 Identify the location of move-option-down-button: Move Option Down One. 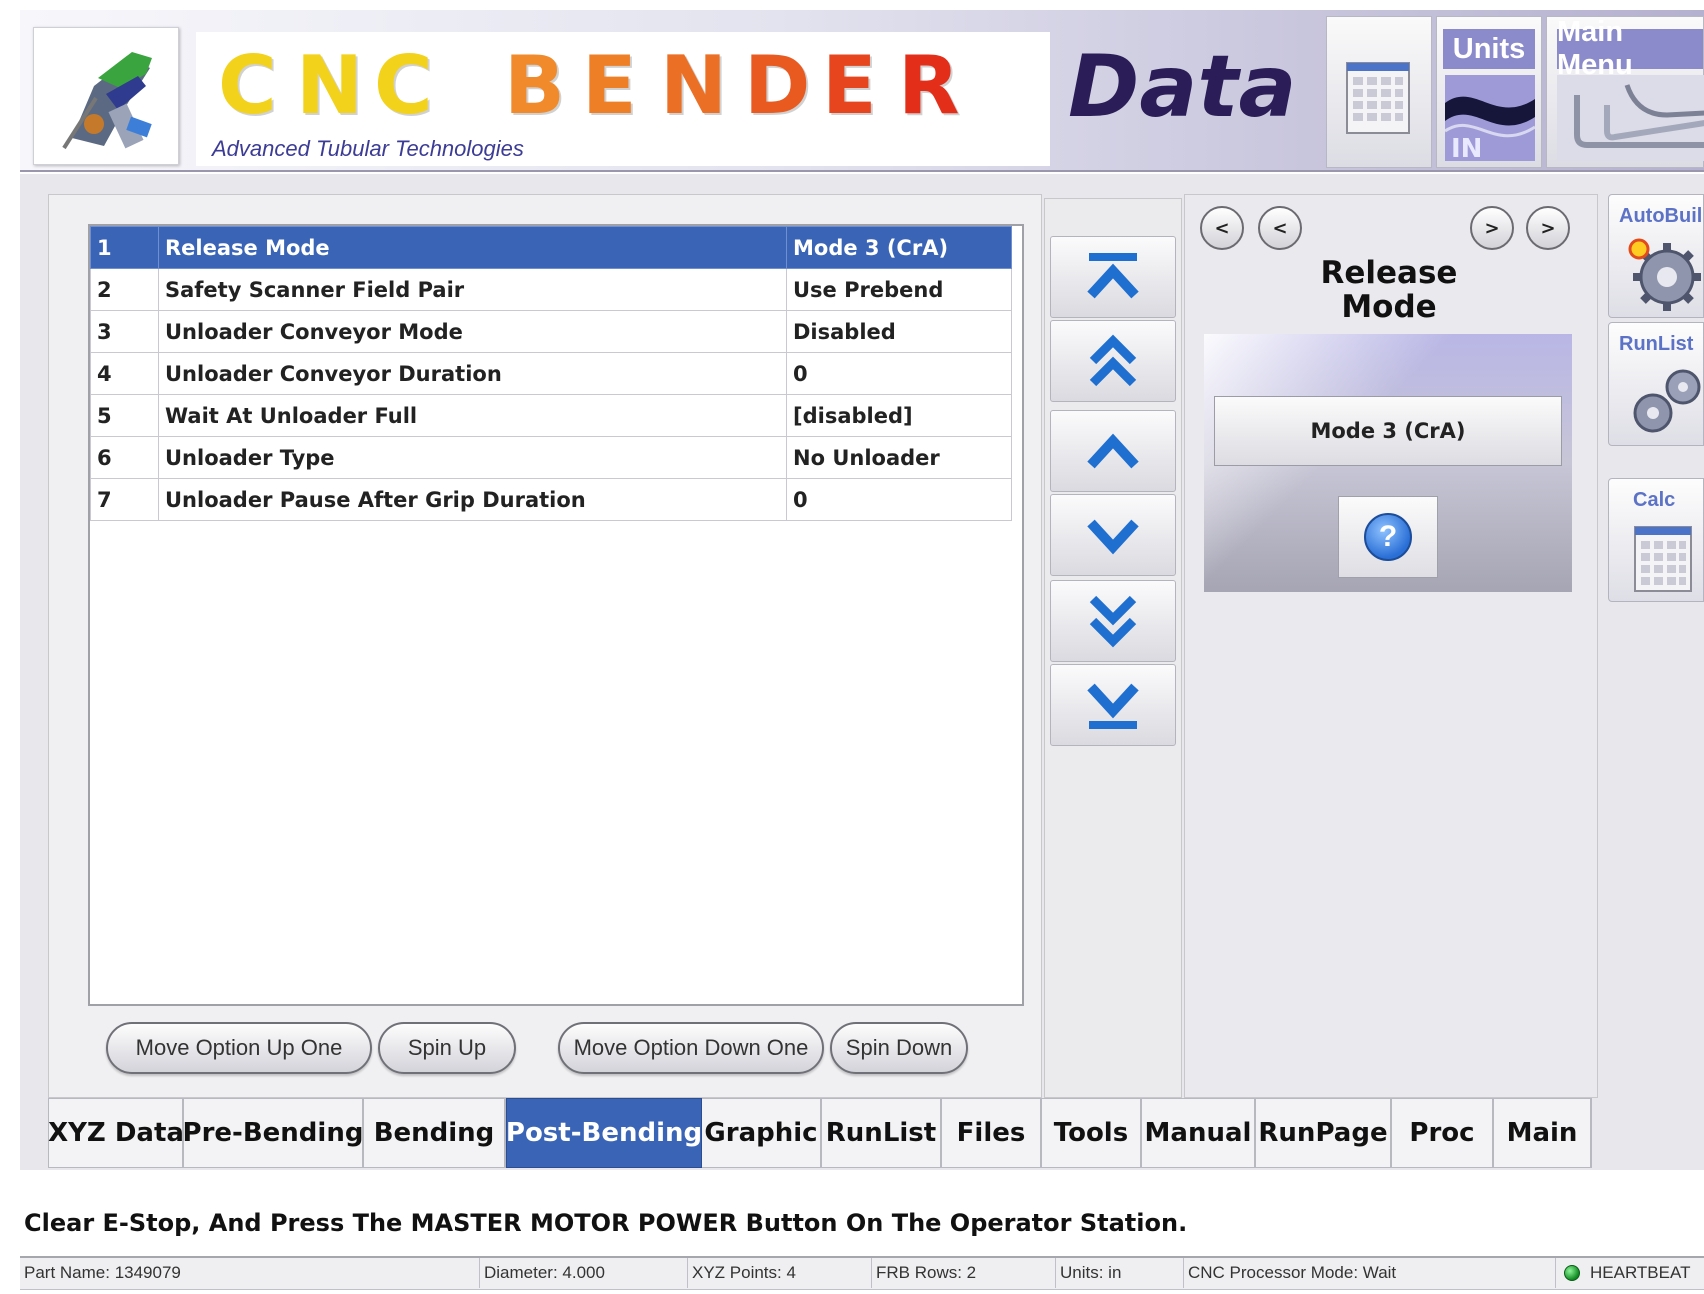
(691, 1048).